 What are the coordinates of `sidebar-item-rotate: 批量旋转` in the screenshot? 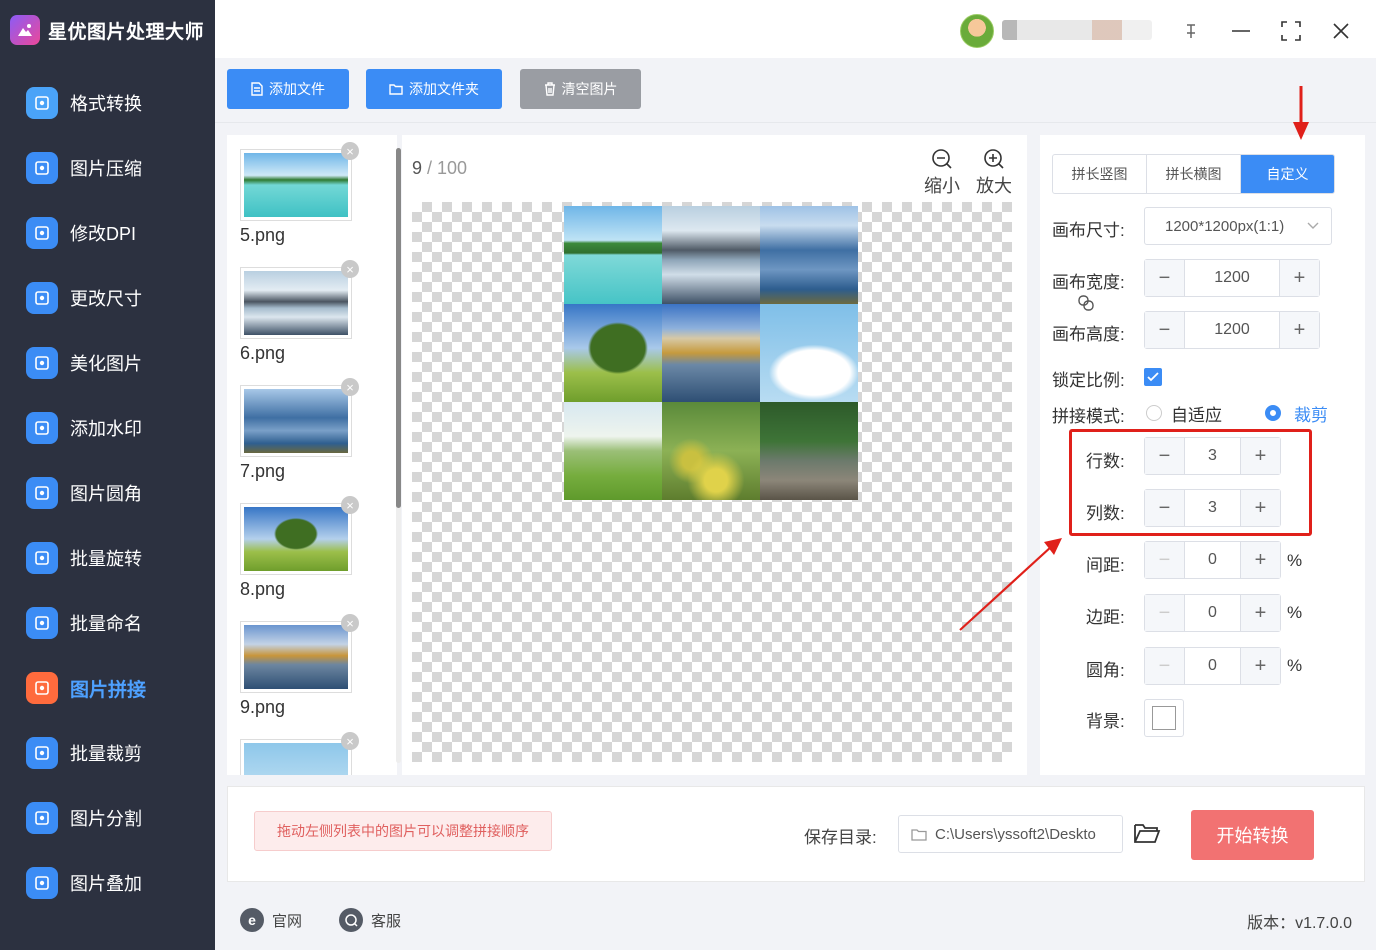 It's located at (107, 558).